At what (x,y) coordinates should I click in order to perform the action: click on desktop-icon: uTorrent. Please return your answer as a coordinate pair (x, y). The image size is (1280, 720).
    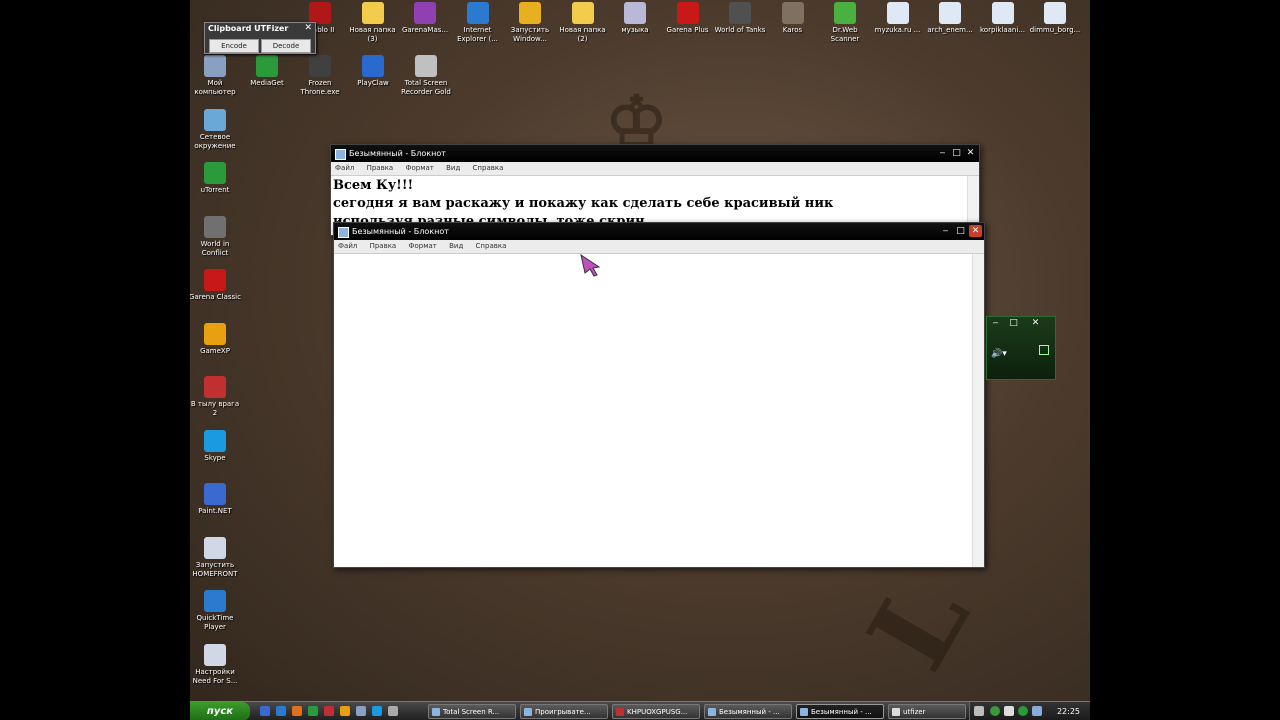
    Looking at the image, I should click on (216, 178).